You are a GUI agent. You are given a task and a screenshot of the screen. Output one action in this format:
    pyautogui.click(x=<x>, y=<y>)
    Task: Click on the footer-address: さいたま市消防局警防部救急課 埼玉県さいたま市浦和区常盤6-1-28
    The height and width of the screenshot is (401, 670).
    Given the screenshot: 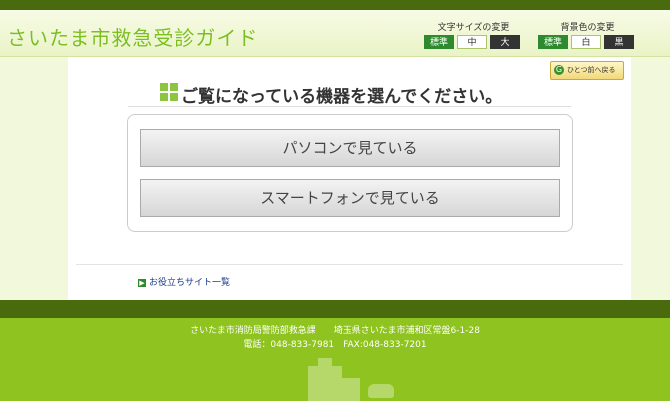 What is the action you would take?
    pyautogui.click(x=335, y=331)
    